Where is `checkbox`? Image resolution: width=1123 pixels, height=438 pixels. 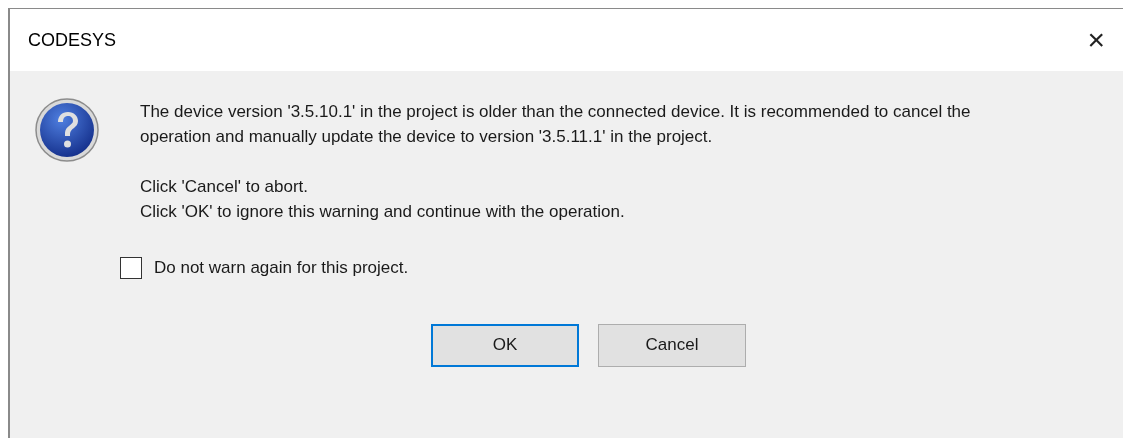 checkbox is located at coordinates (131, 267).